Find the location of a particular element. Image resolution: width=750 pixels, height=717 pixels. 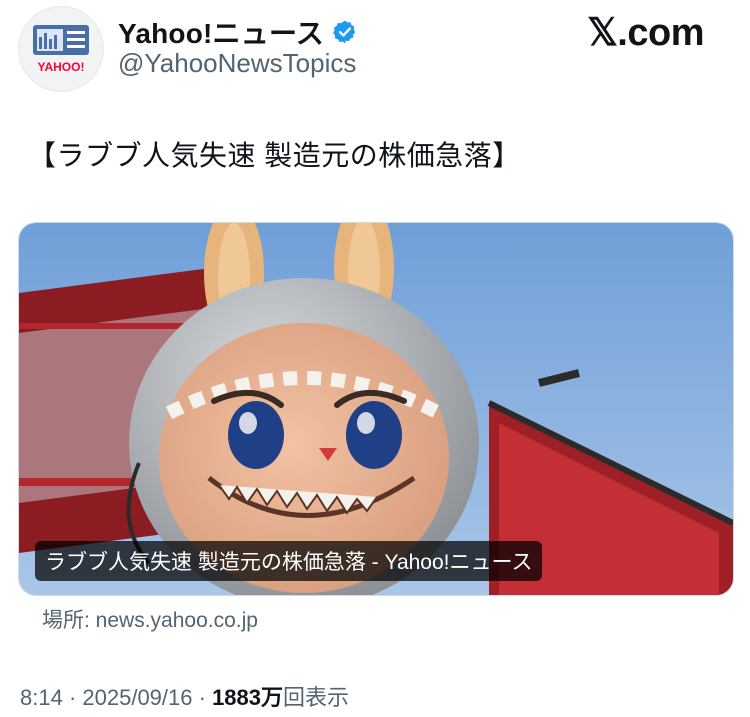

x-brand-logo: 𝕏.com is located at coordinates (645, 33).